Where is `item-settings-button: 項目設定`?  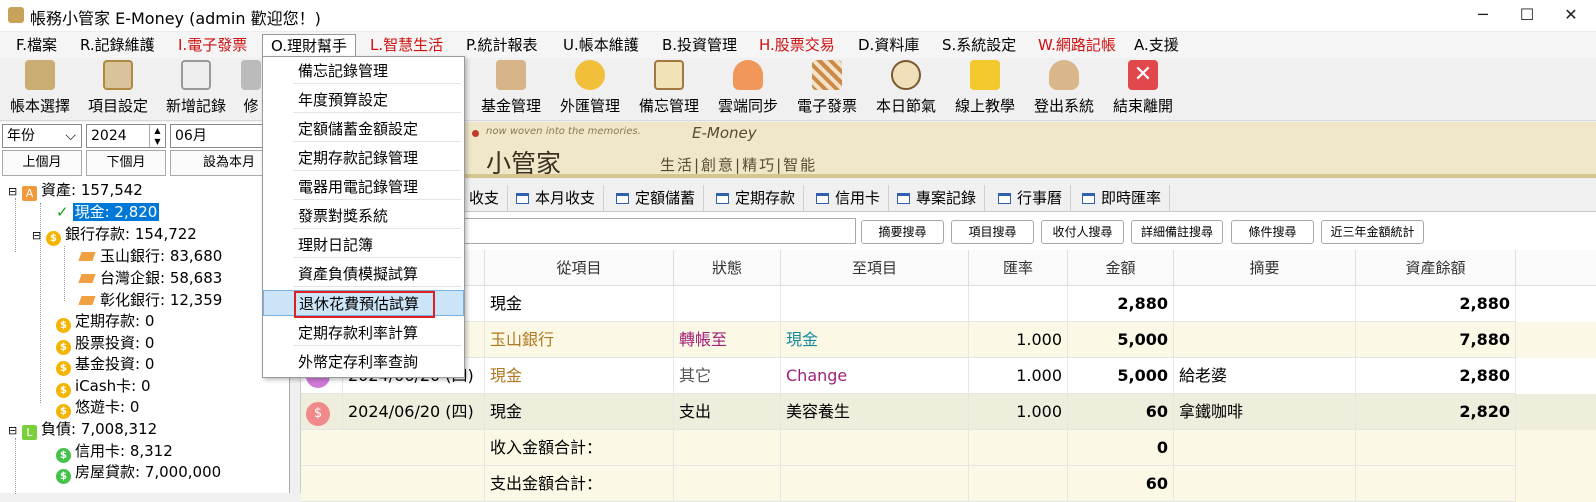
item-settings-button: 項目設定 is located at coordinates (118, 89).